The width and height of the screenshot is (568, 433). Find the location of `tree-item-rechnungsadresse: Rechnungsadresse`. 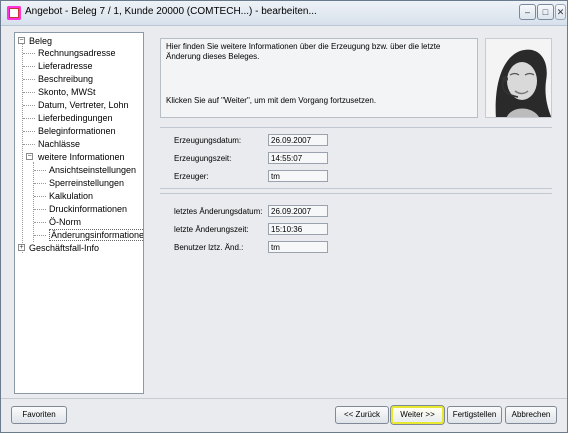

tree-item-rechnungsadresse: Rechnungsadresse is located at coordinates (77, 53).